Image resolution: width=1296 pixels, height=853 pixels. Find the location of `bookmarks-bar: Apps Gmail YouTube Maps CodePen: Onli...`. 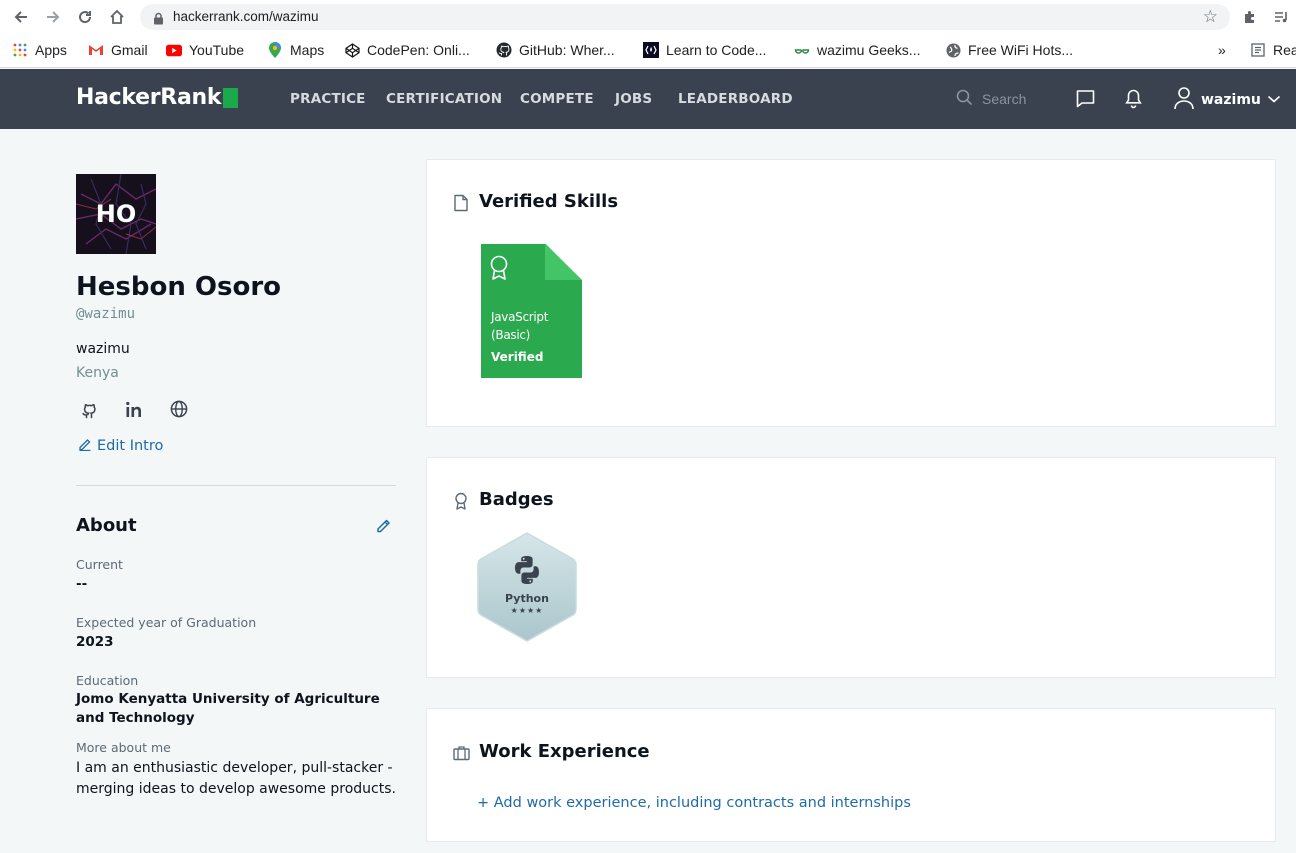

bookmarks-bar: Apps Gmail YouTube Maps CodePen: Onli... is located at coordinates (648, 50).